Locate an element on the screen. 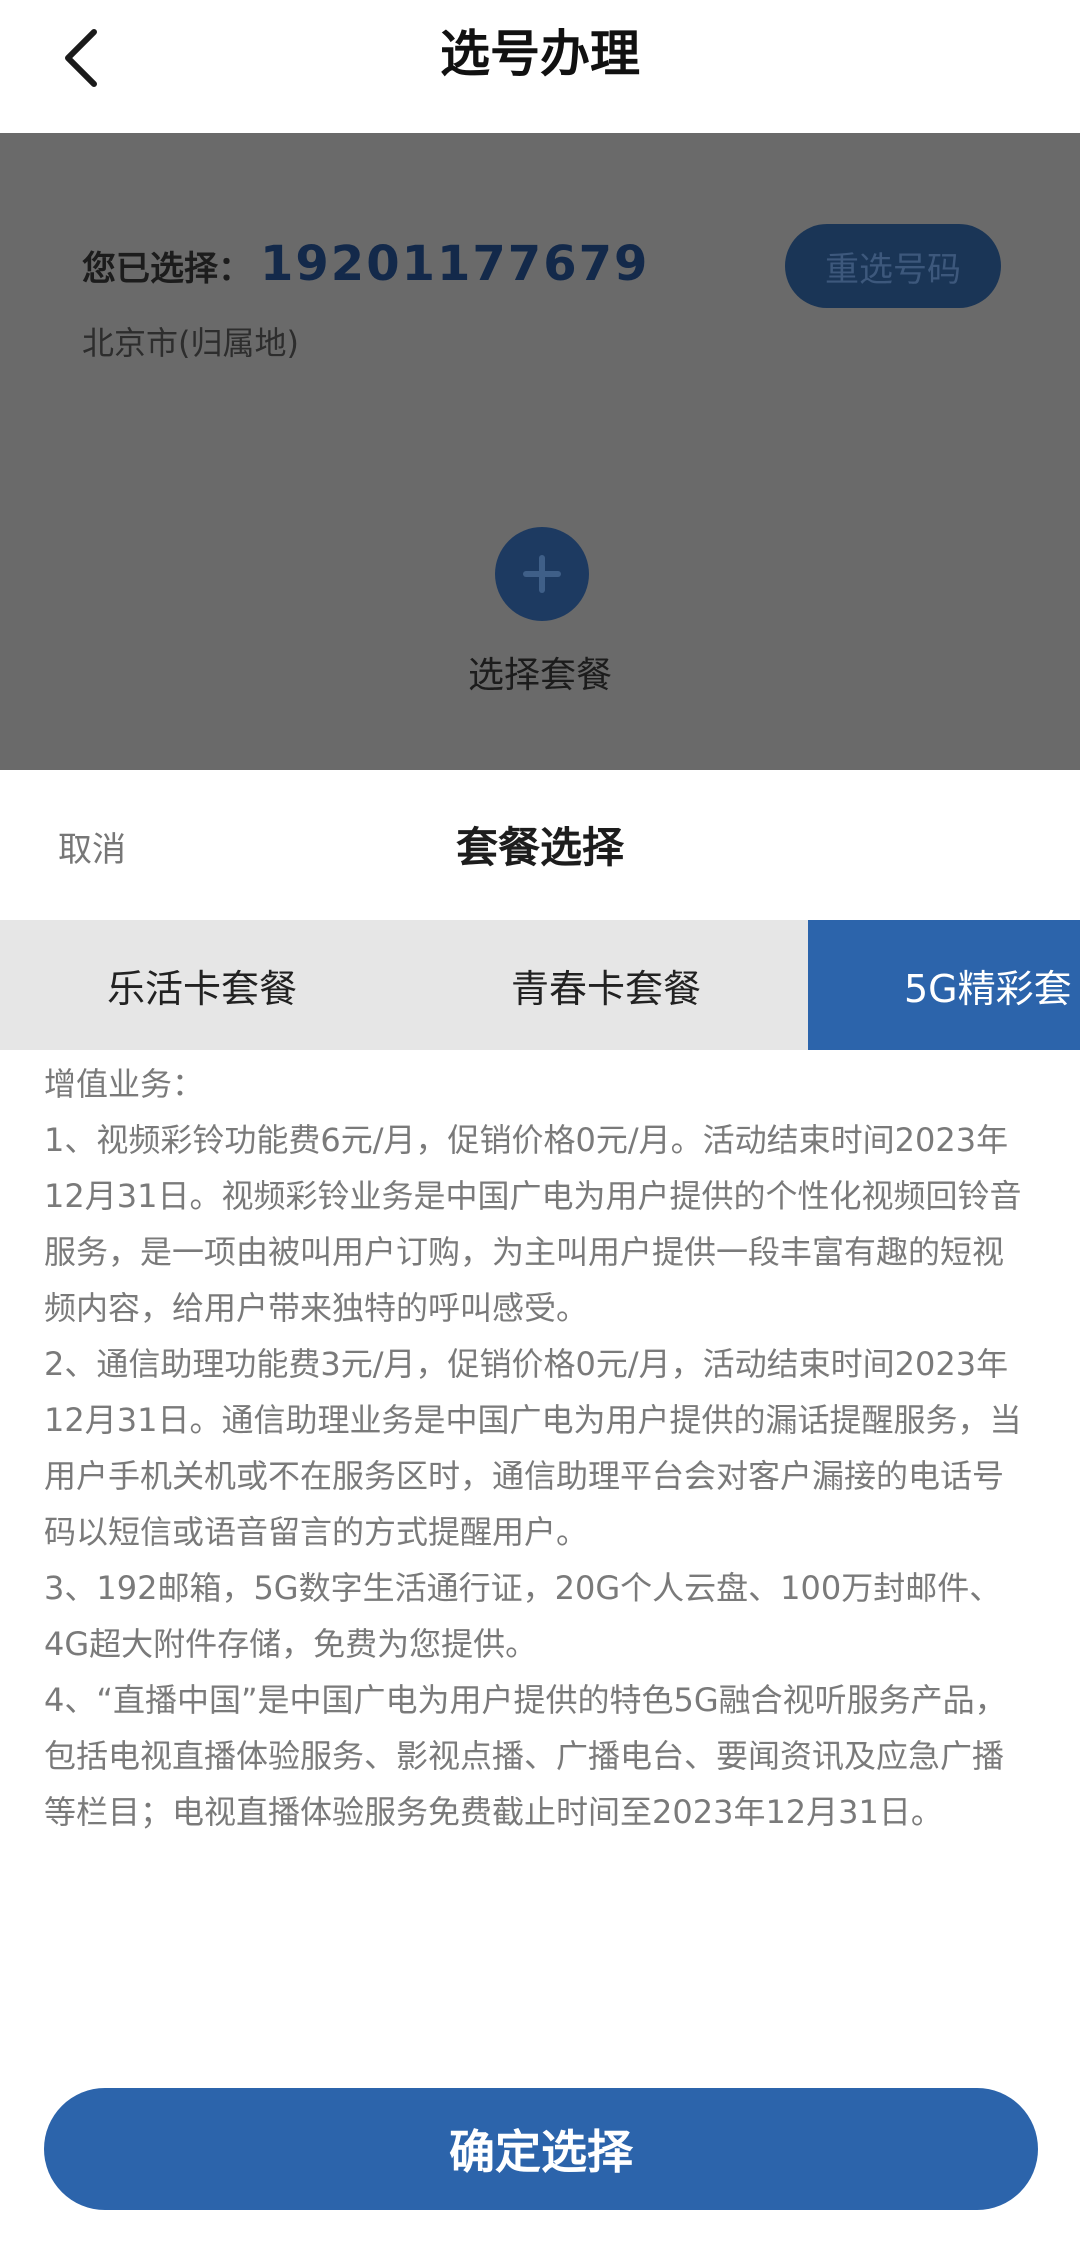 The image size is (1080, 2256). sheet-header: 取消 套餐选择 is located at coordinates (540, 845).